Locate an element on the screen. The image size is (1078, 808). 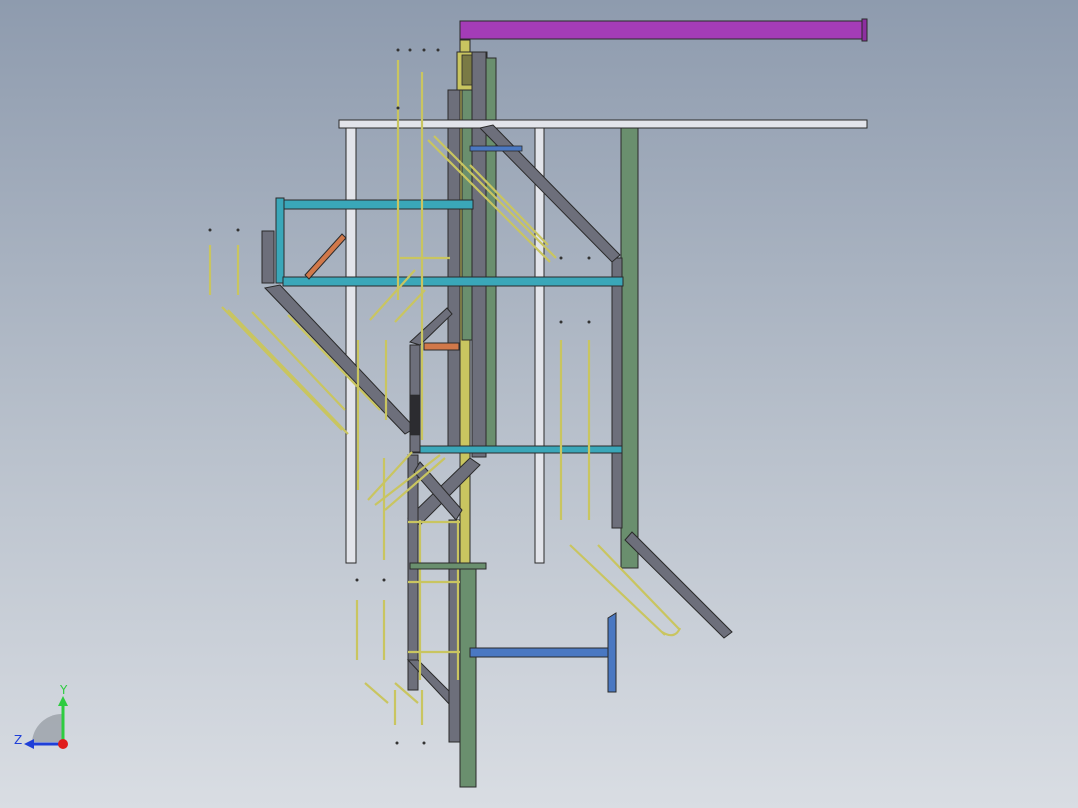
x-axis-icon is located at coordinates (63, 744).